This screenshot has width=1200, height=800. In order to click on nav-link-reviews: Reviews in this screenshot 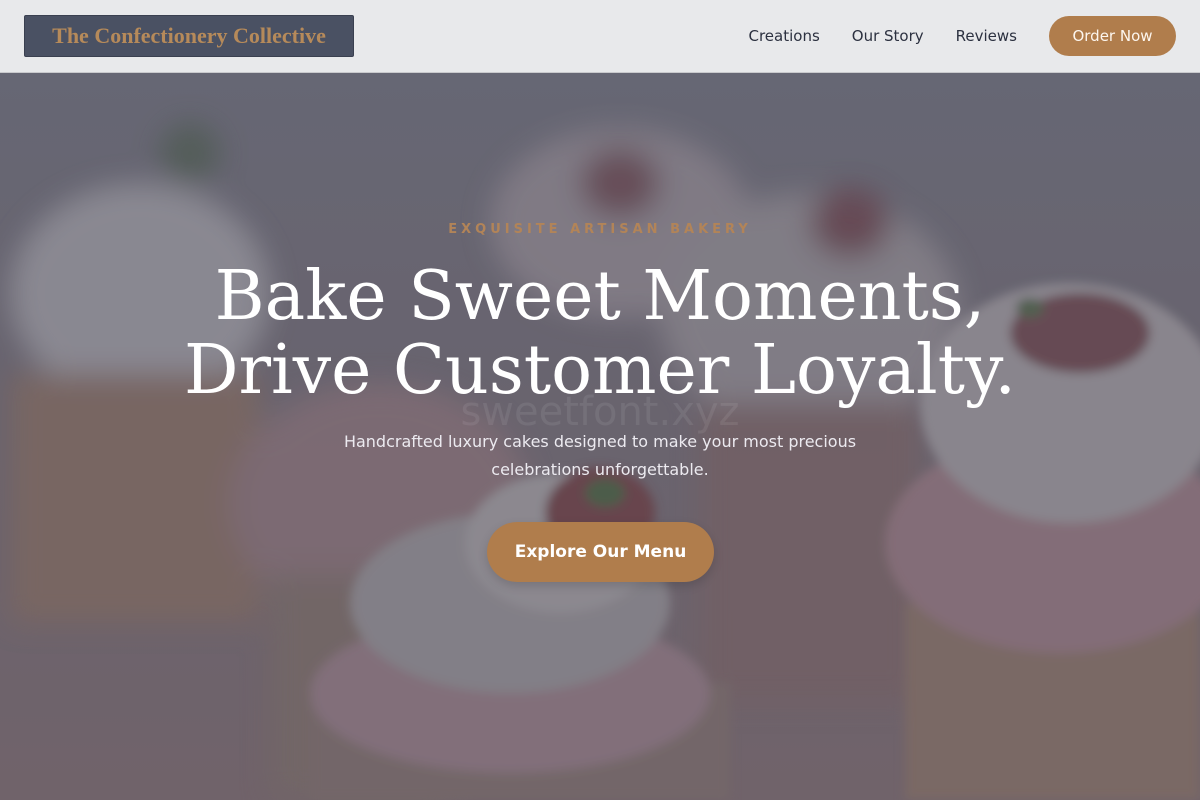, I will do `click(986, 36)`.